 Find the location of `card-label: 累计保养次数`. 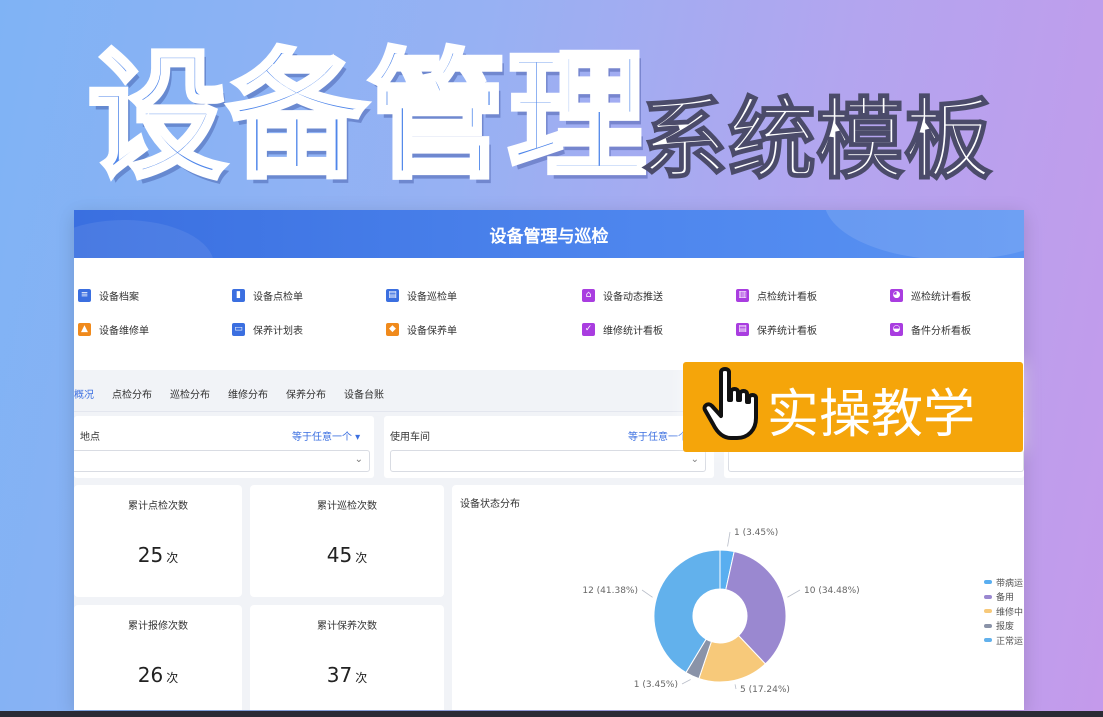

card-label: 累计保养次数 is located at coordinates (347, 626).